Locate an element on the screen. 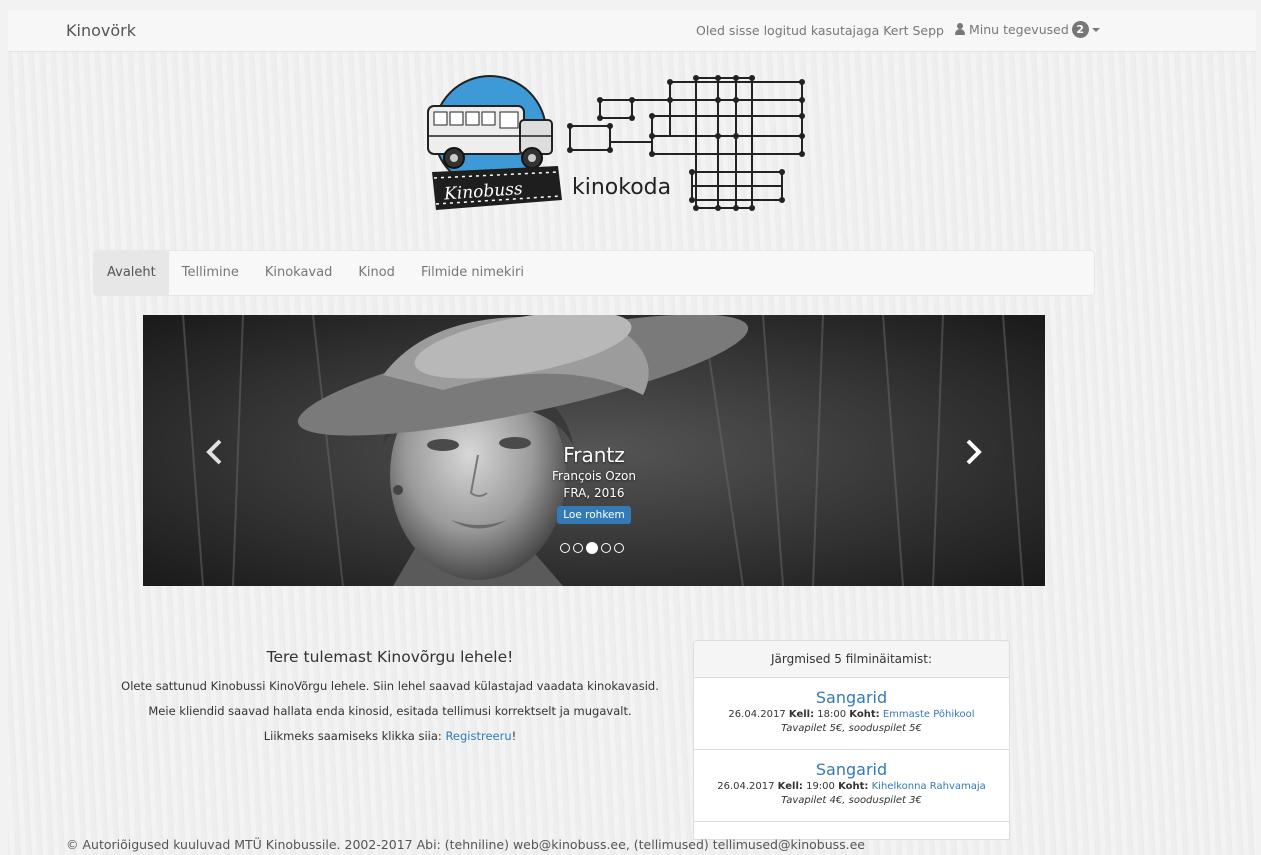 This screenshot has height=855, width=1261. show-place-link: Kihelkonna Rahvamaja is located at coordinates (929, 786).